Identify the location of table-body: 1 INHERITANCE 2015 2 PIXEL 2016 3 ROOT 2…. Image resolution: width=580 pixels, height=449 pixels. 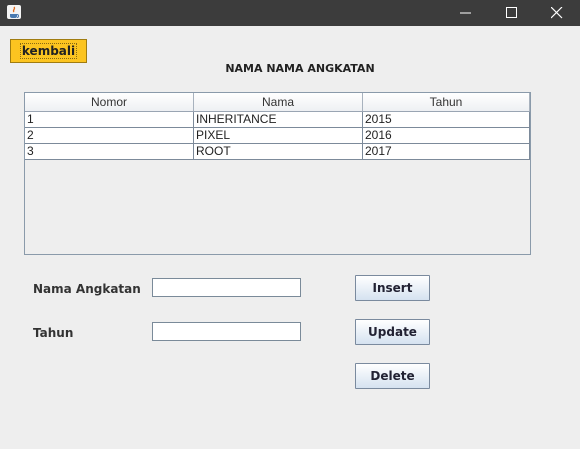
(277, 136).